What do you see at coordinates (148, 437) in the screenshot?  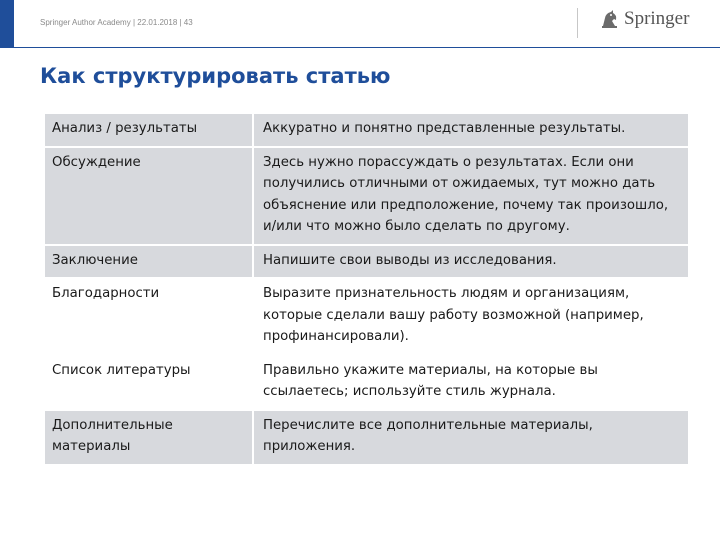 I see `section-name-cell: Дополнительные материалы` at bounding box center [148, 437].